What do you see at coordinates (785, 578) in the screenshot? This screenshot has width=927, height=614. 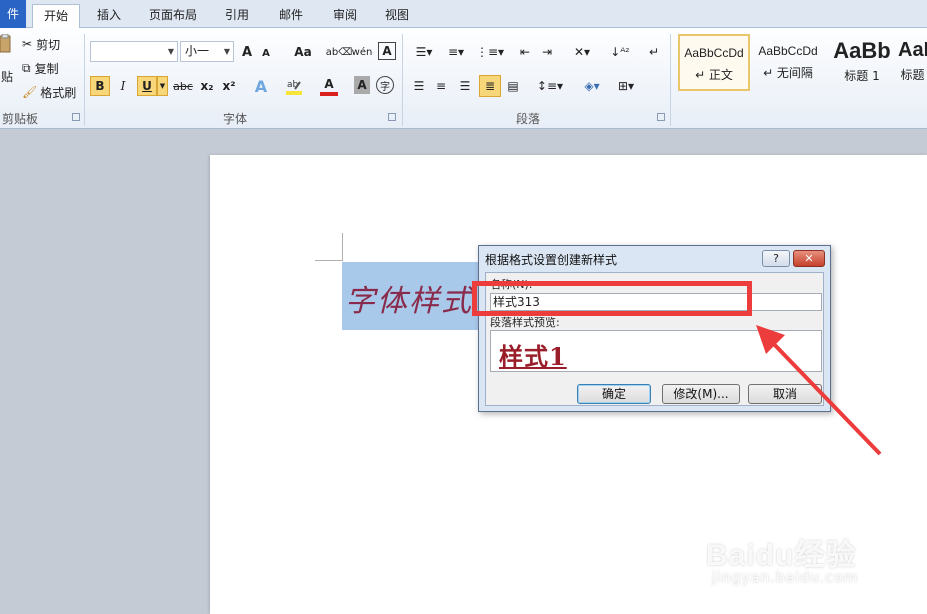 I see `watermark-url: jingyan.baidu.com` at bounding box center [785, 578].